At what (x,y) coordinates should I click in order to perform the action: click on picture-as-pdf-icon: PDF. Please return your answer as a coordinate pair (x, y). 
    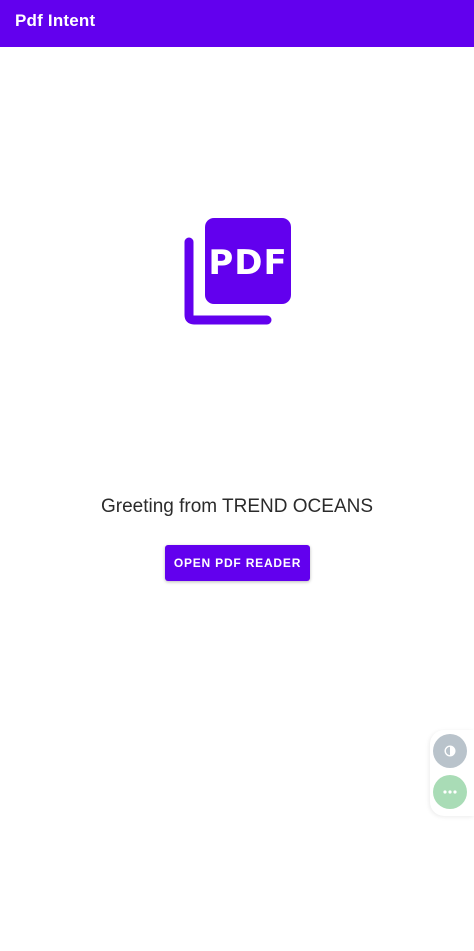
    Looking at the image, I should click on (237, 271).